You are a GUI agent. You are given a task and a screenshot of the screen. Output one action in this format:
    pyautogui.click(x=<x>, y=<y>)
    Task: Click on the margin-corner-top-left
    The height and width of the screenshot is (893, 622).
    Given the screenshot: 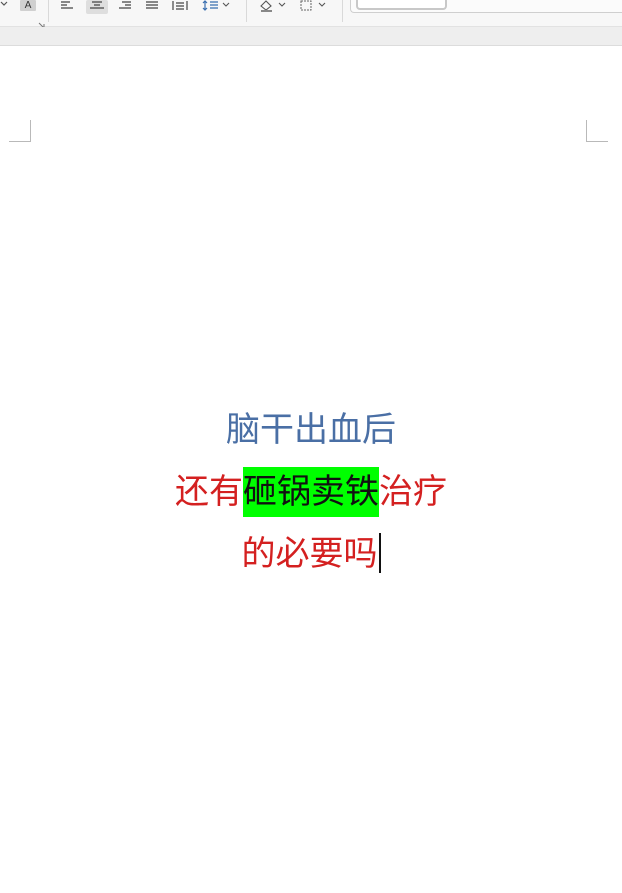 What is the action you would take?
    pyautogui.click(x=20, y=131)
    